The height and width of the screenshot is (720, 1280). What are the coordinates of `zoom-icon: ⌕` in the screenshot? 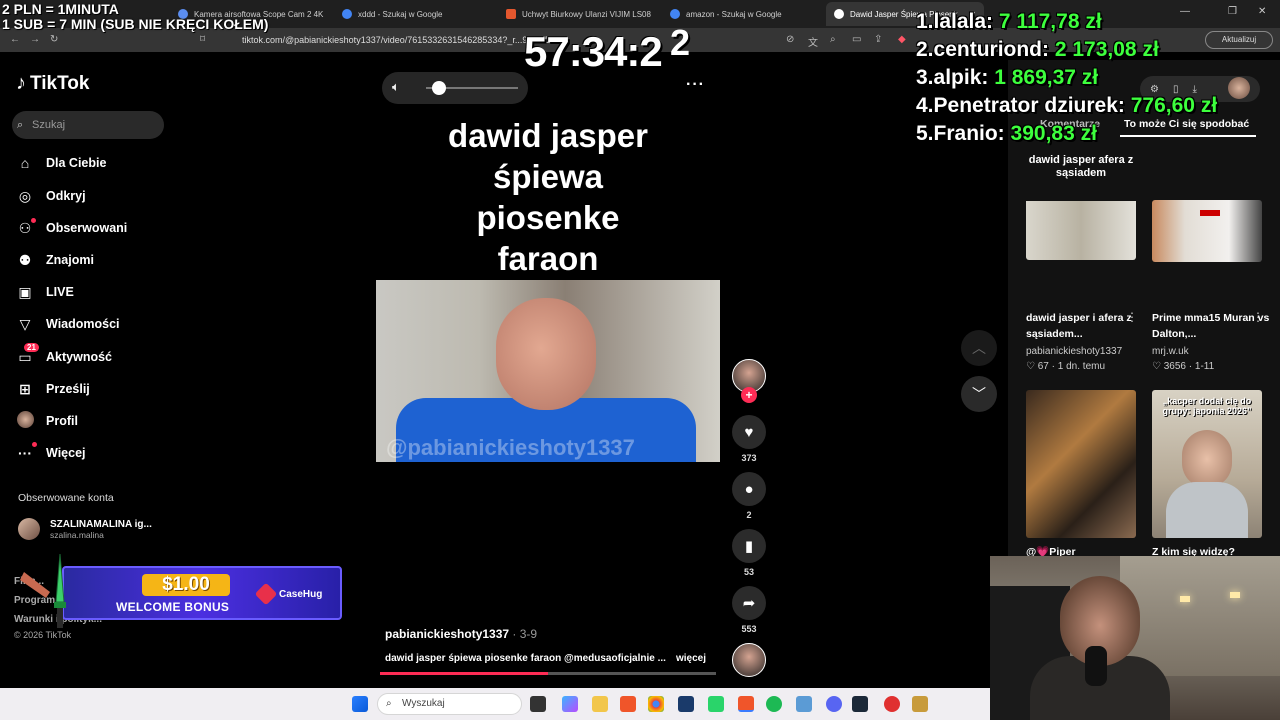 It's located at (833, 39).